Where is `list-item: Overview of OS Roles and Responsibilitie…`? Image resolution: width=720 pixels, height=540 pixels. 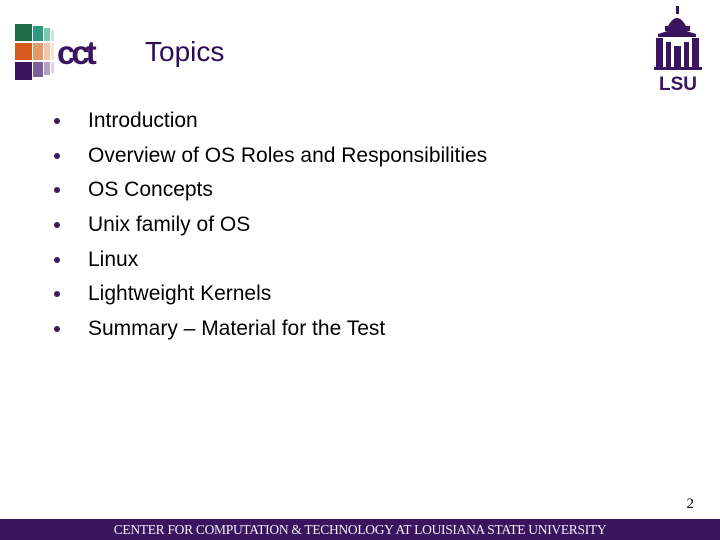
list-item: Overview of OS Roles and Responsibilitie… is located at coordinates (268, 158).